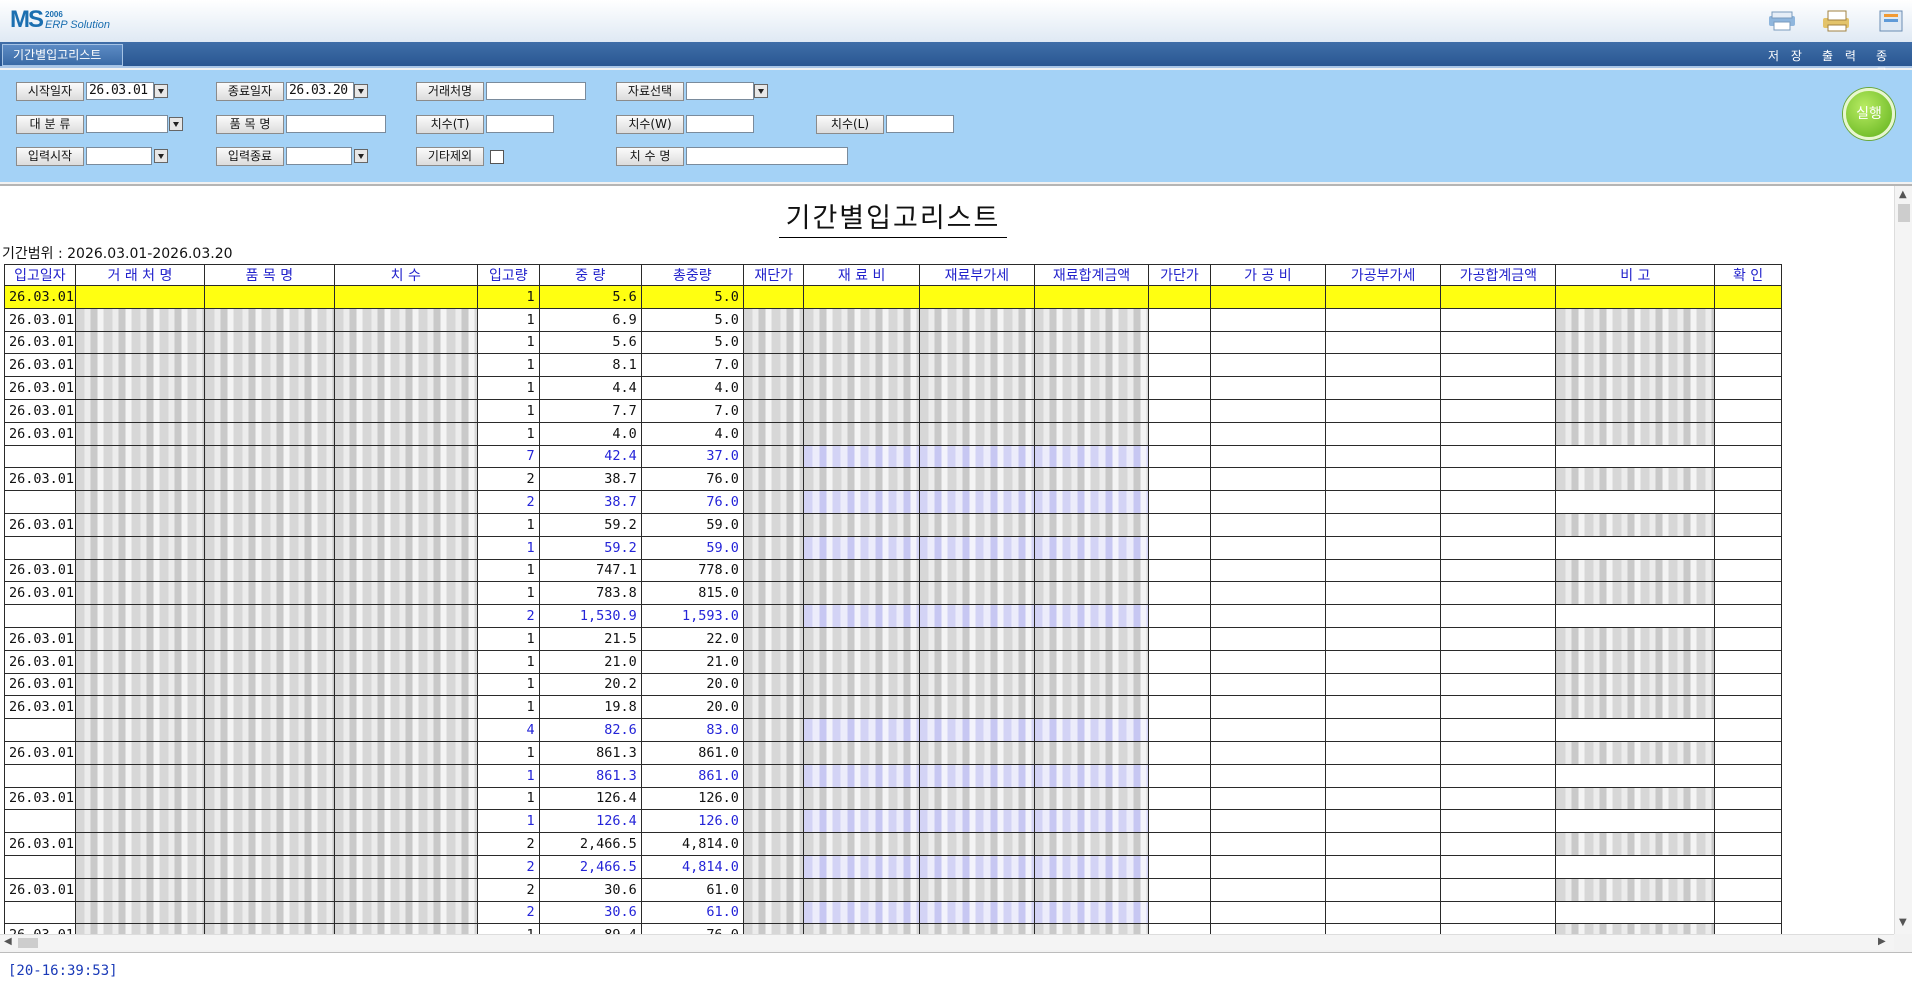 This screenshot has width=1912, height=989. Describe the element at coordinates (161, 91) in the screenshot. I see `start-date-dropdown-icon` at that location.